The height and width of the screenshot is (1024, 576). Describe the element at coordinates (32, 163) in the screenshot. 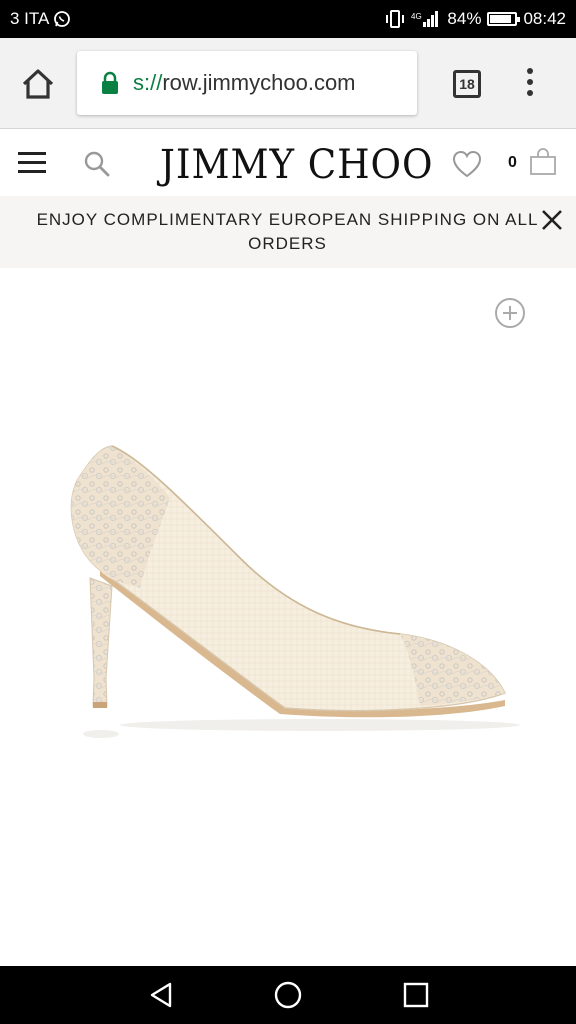

I see `hamburger-menu-icon` at that location.